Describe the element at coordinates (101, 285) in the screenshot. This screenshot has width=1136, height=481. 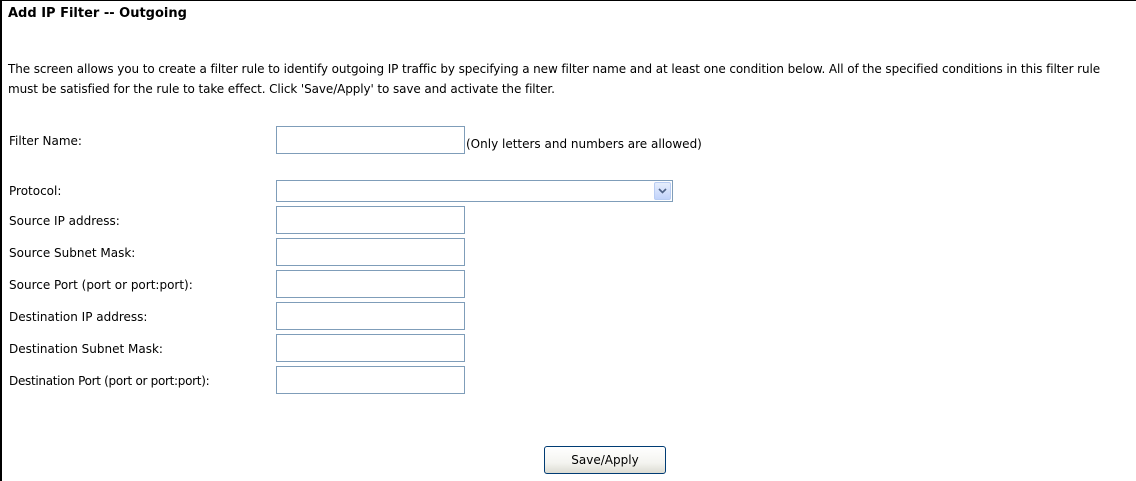
I see `source-port-label: Source Port (port or port:port):` at that location.